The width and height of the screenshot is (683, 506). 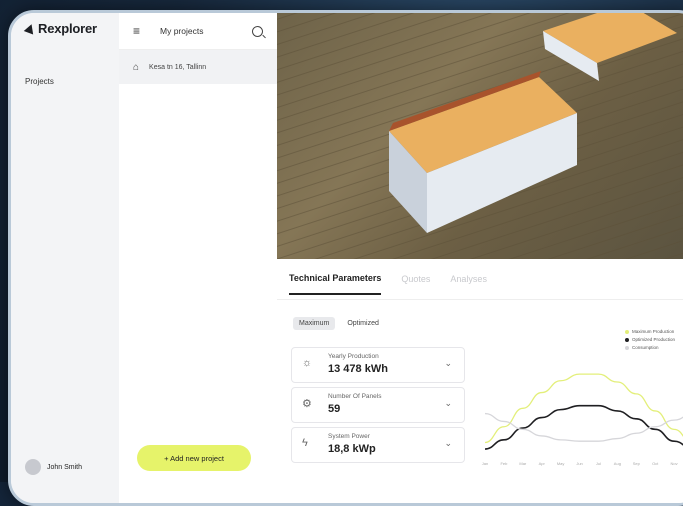 I want to click on home-icon: ⌂, so click(x=136, y=67).